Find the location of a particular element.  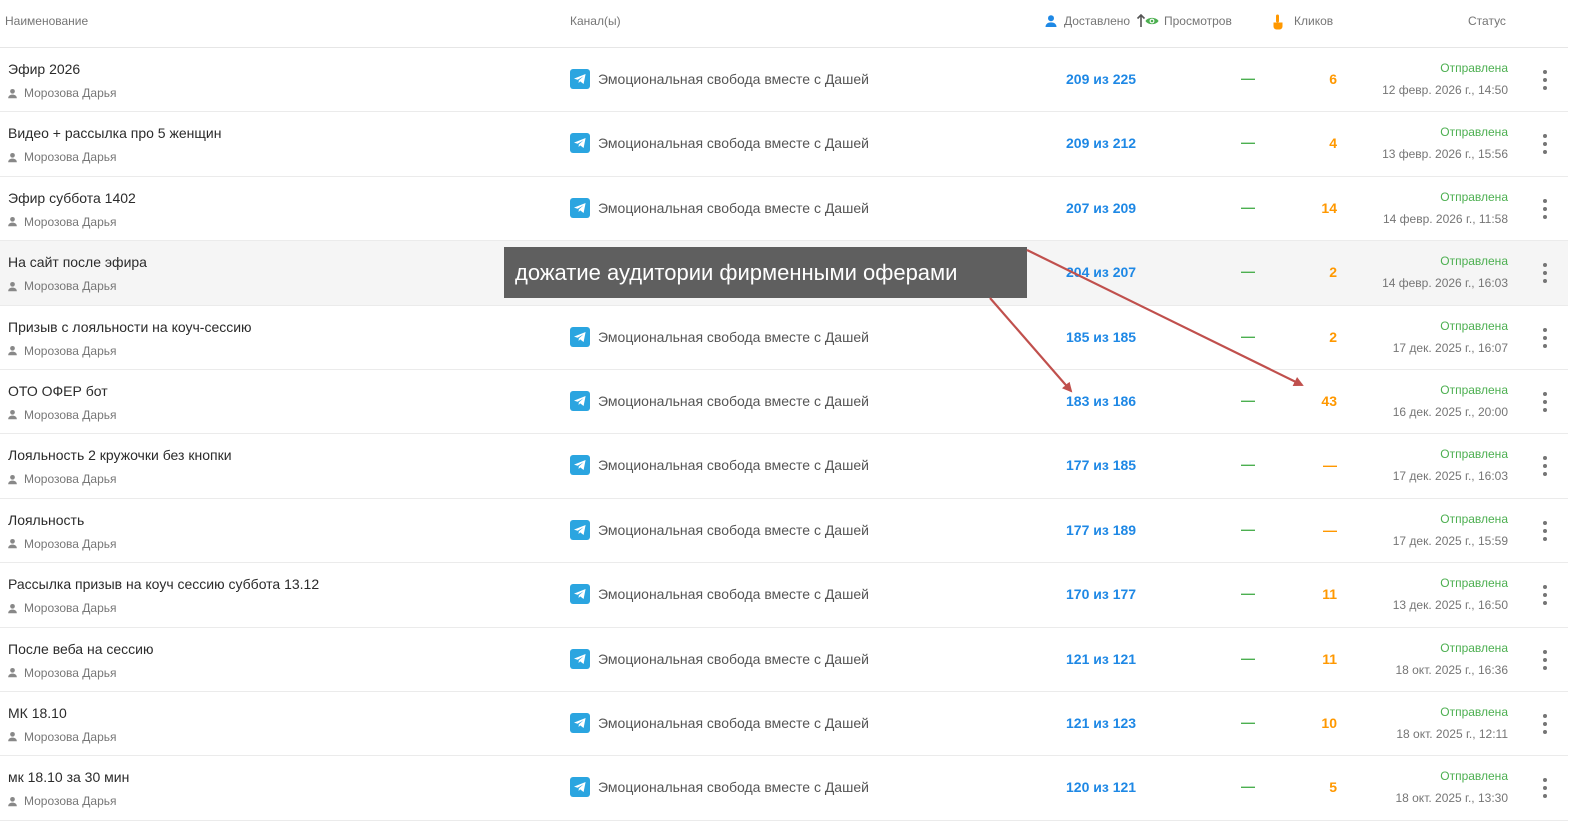

clicks-count: 5 is located at coordinates (1333, 787).